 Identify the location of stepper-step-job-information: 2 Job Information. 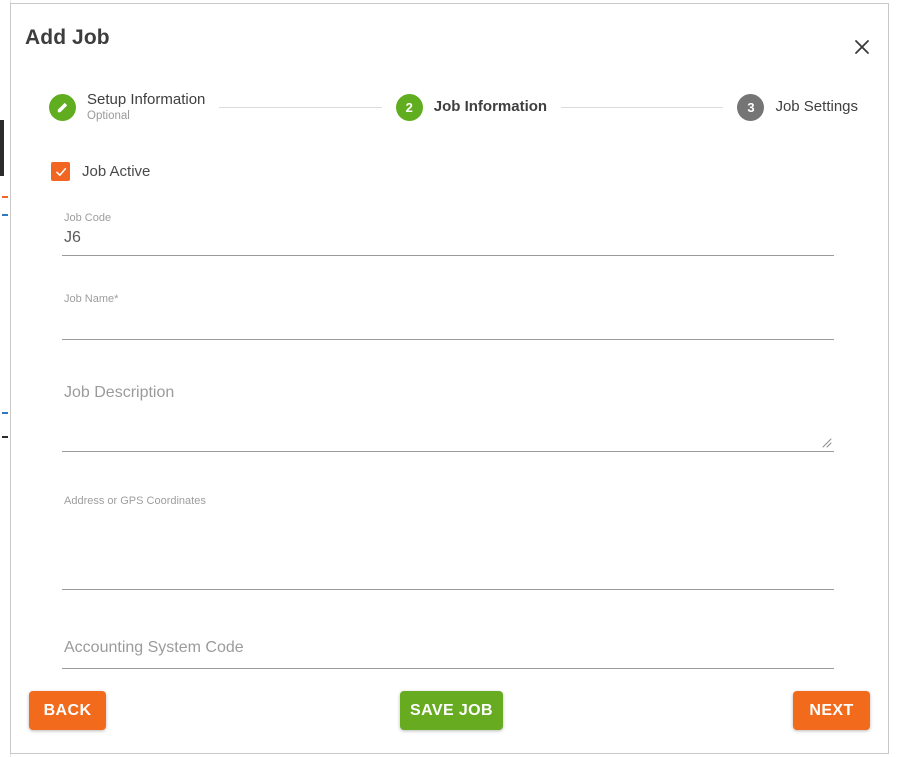
(471, 107).